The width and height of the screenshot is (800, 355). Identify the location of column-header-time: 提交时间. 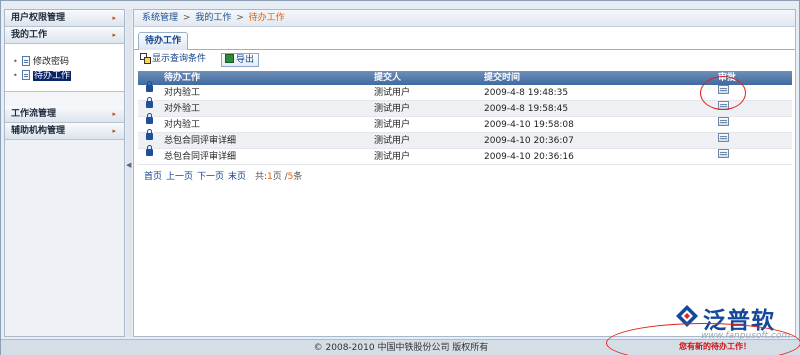
(502, 78).